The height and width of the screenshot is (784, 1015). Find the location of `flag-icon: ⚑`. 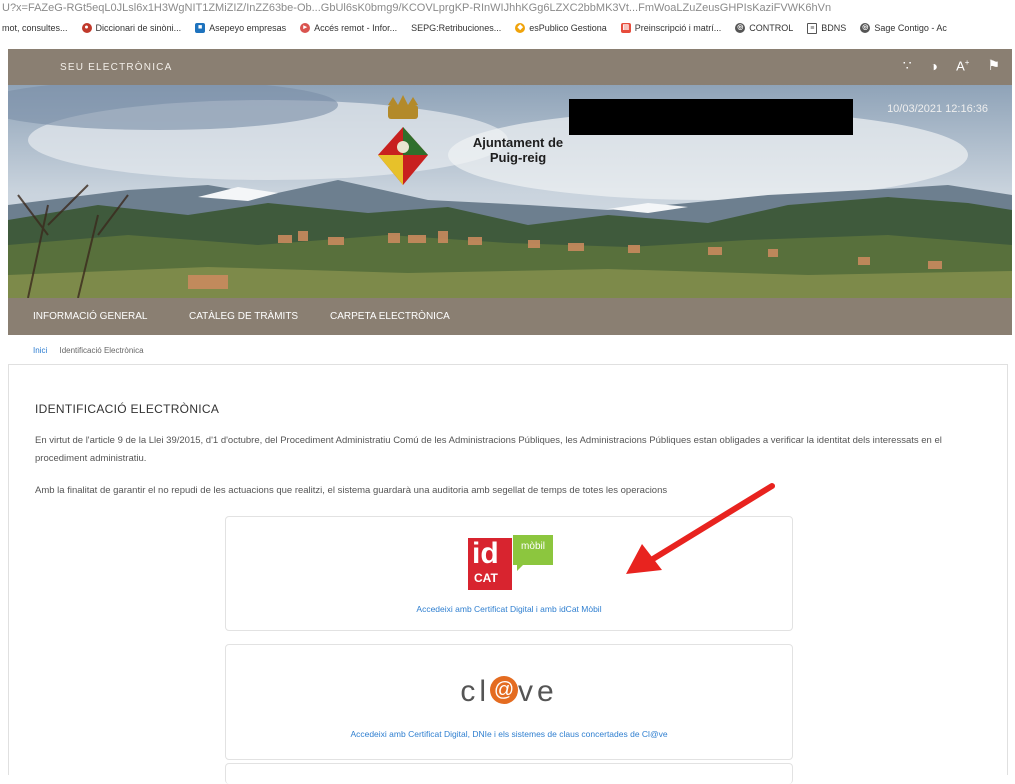

flag-icon: ⚑ is located at coordinates (993, 65).